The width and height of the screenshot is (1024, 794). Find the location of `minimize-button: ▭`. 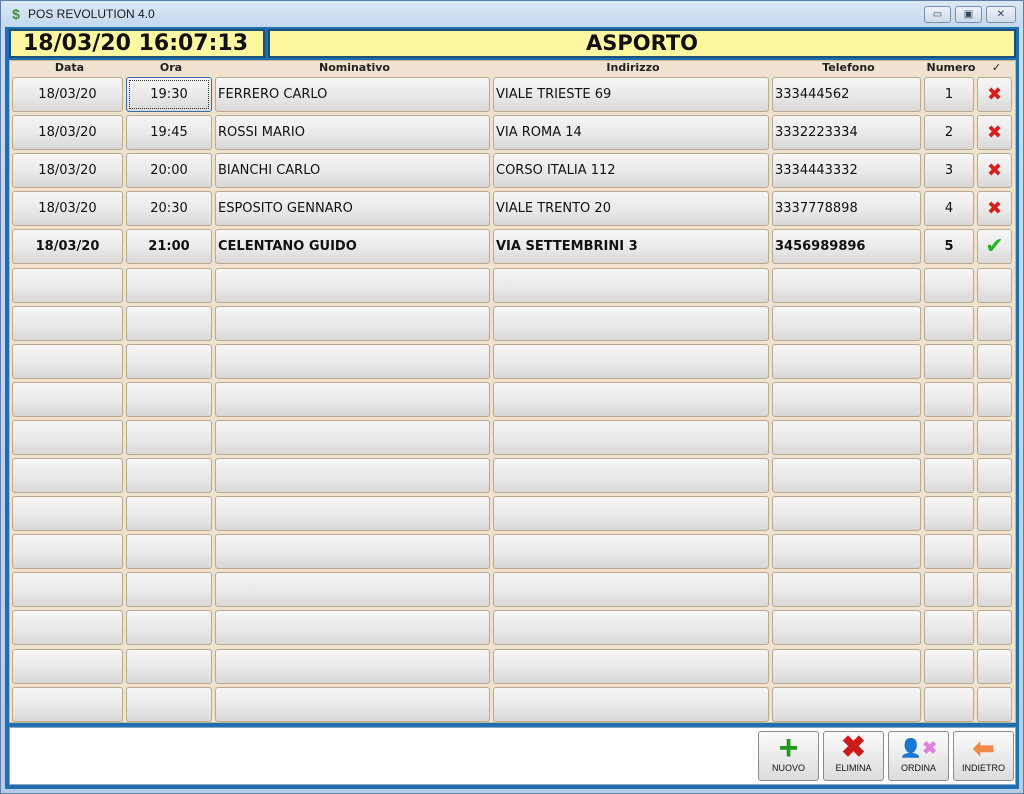

minimize-button: ▭ is located at coordinates (937, 14).